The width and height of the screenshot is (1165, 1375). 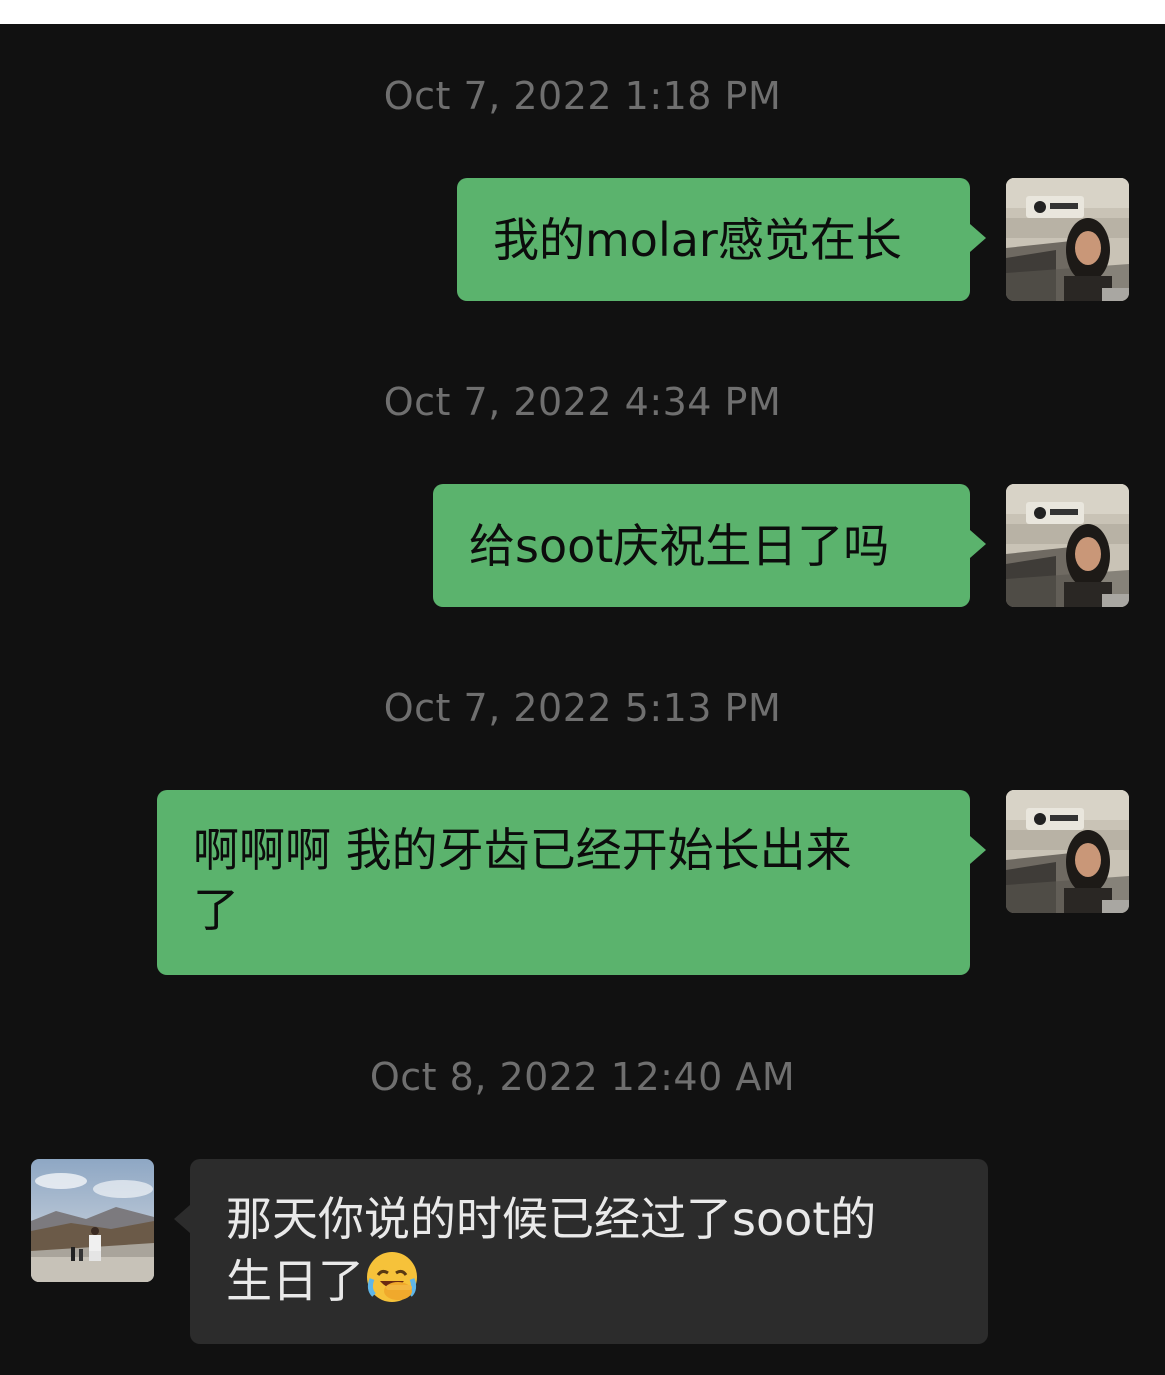 I want to click on message-timestamp: Oct 7, 2022 5:13 PM, so click(x=582, y=708).